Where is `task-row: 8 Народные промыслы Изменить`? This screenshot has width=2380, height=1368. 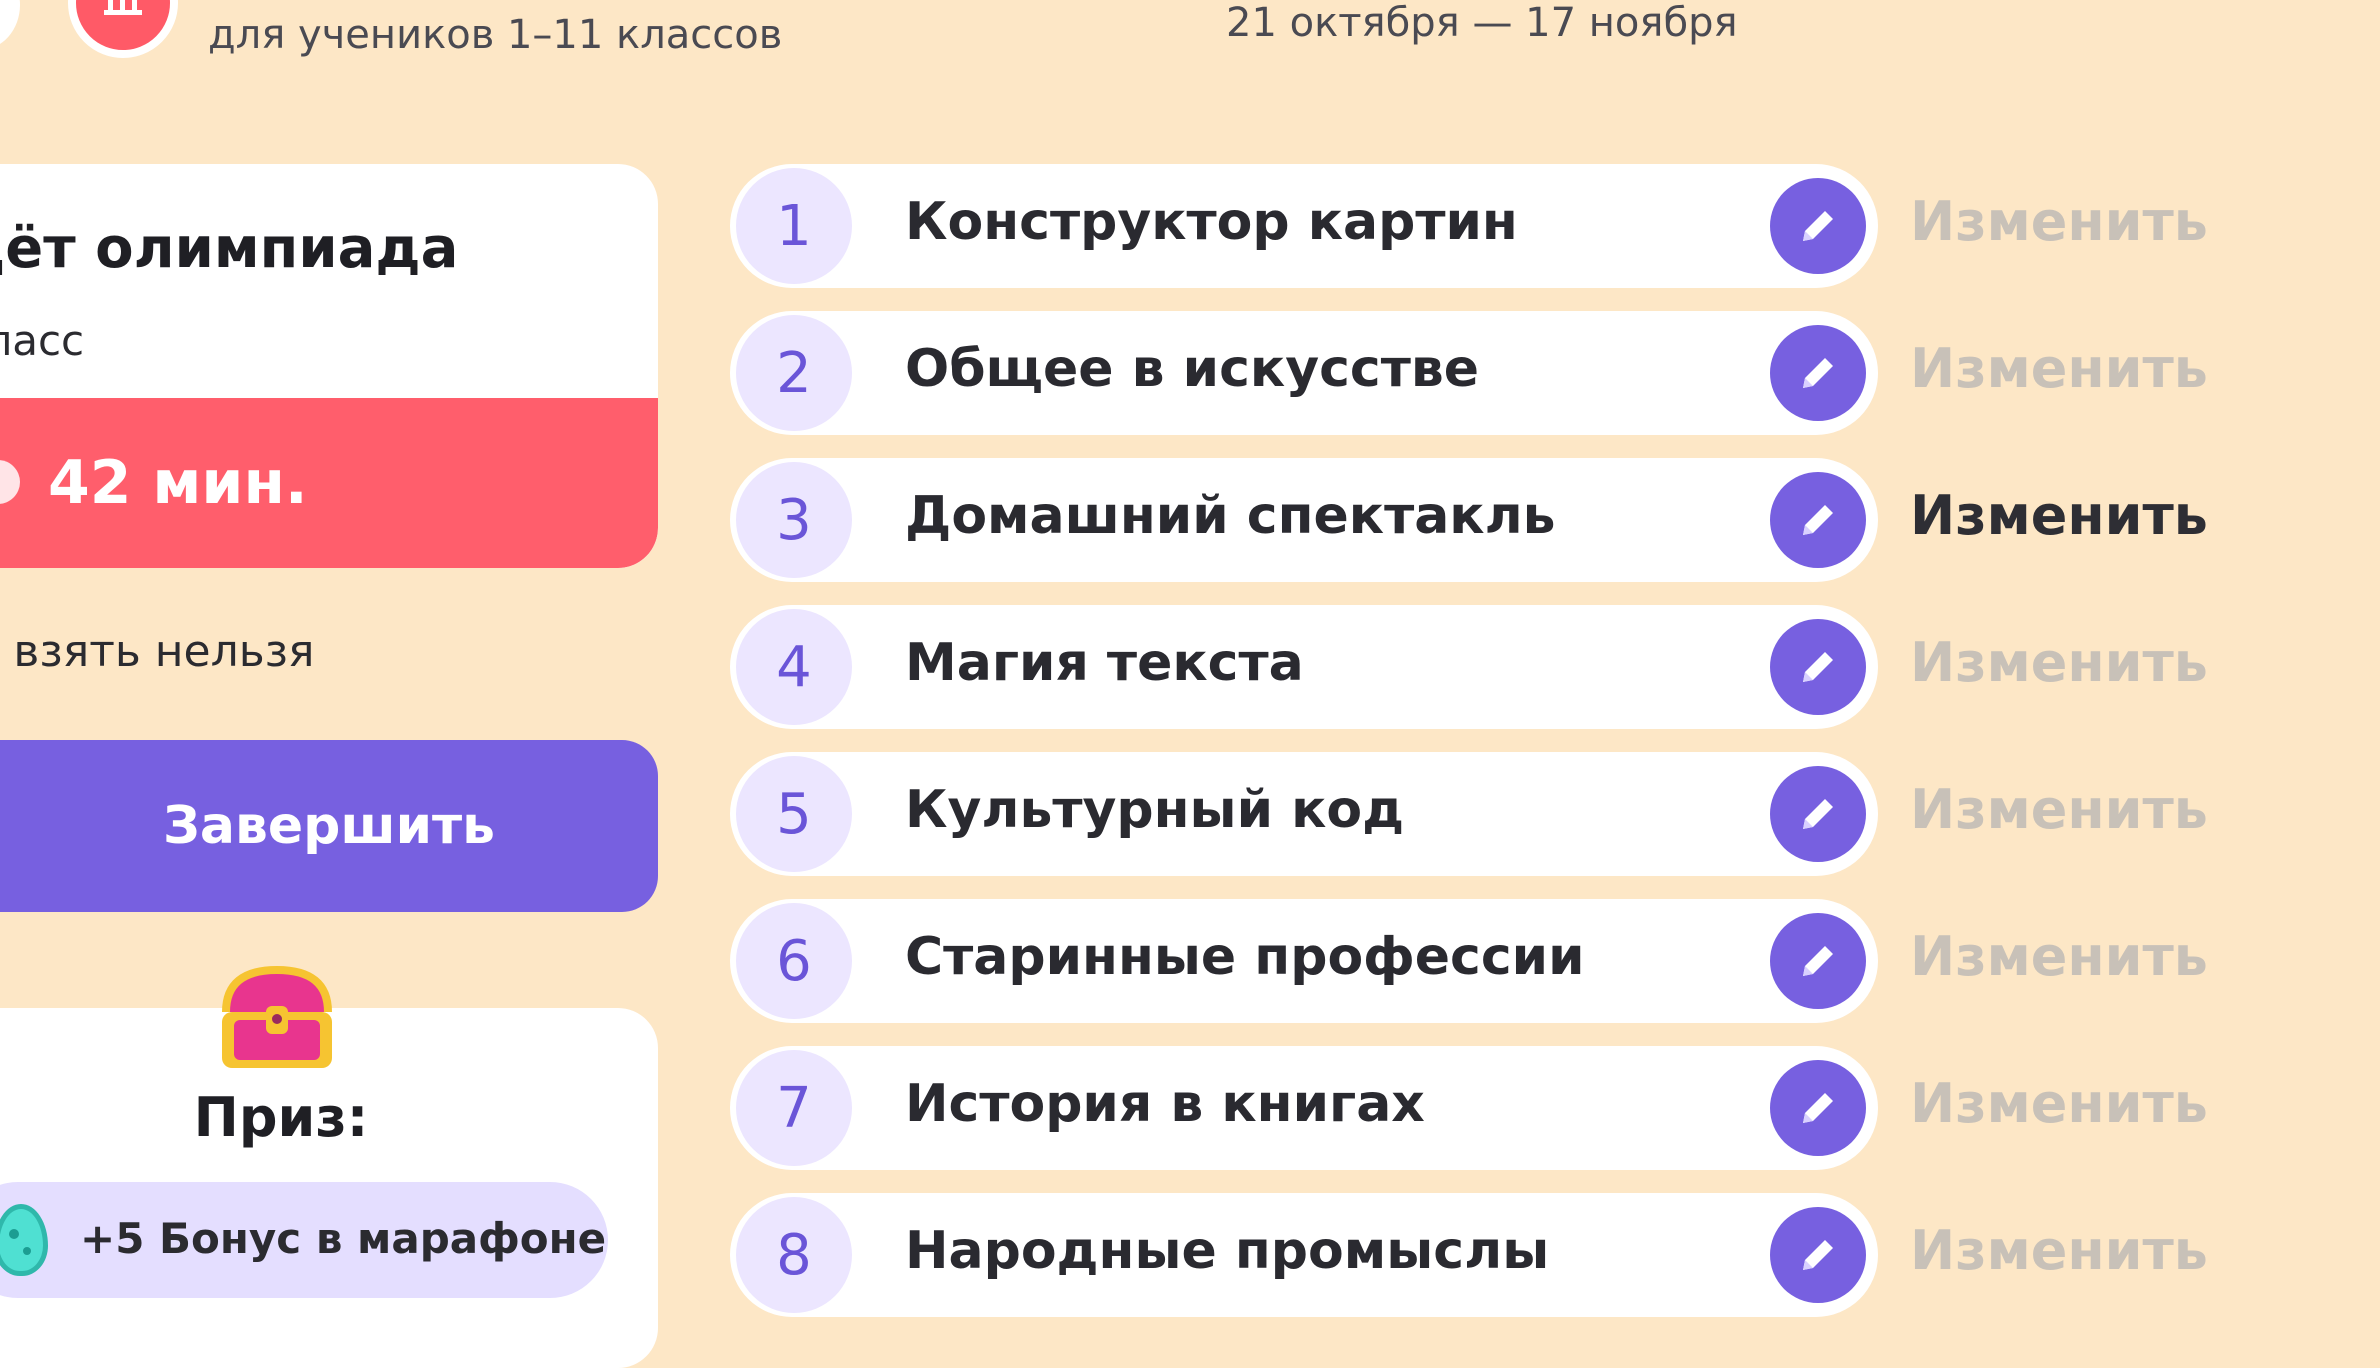
task-row: 8 Народные промыслы Изменить is located at coordinates (1469, 1255).